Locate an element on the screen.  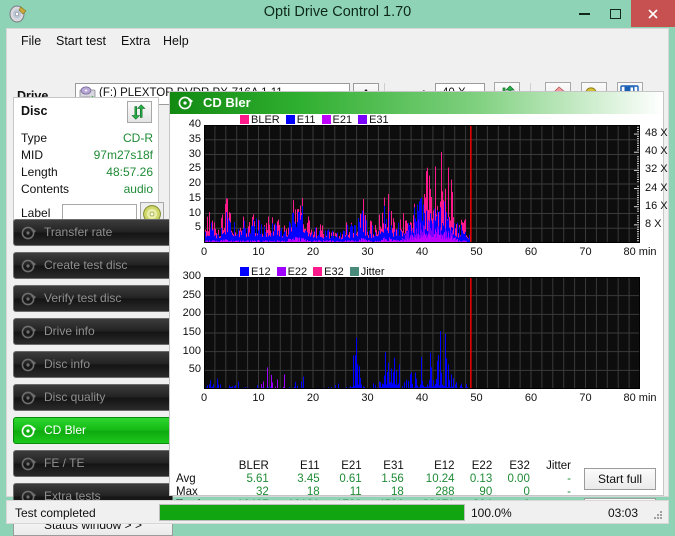
stats-cell: 288 is located at coordinates (434, 492).